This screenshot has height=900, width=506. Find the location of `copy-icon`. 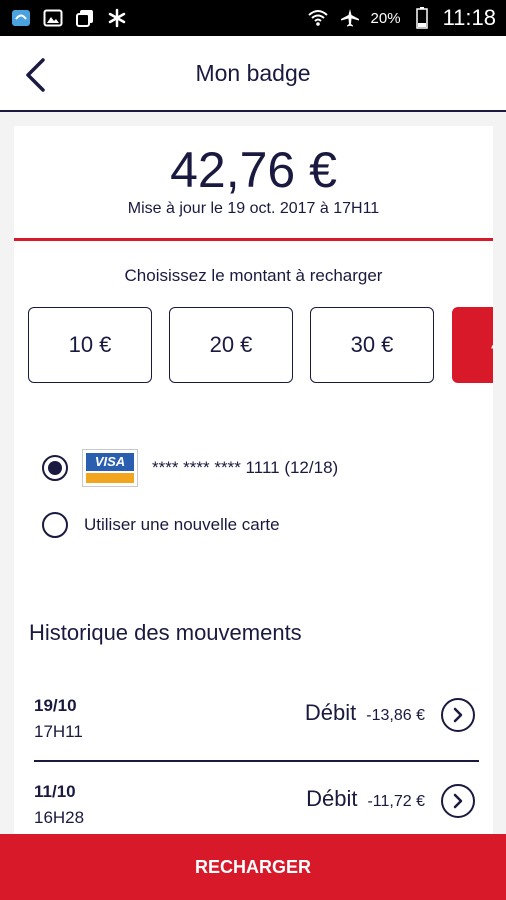

copy-icon is located at coordinates (85, 18).